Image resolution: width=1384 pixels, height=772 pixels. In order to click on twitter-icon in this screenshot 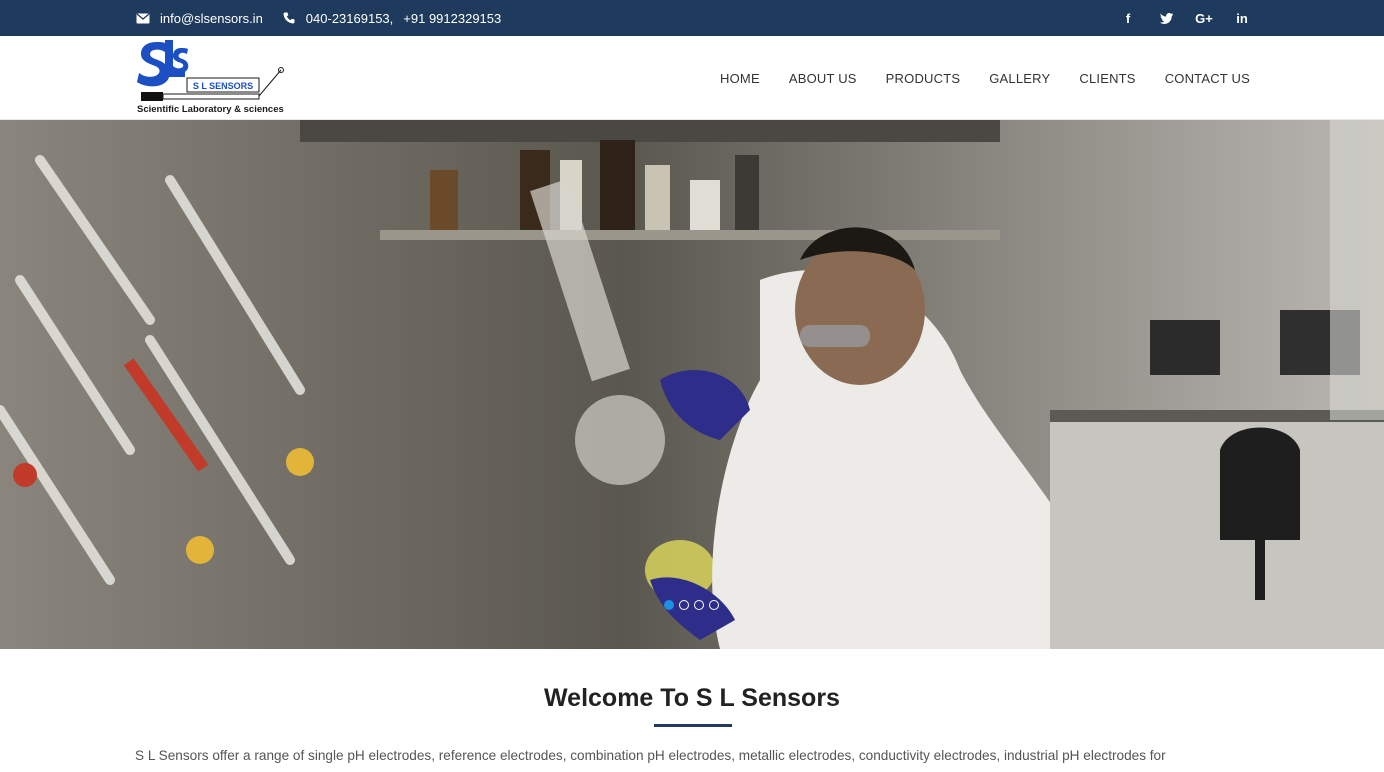, I will do `click(1166, 18)`.